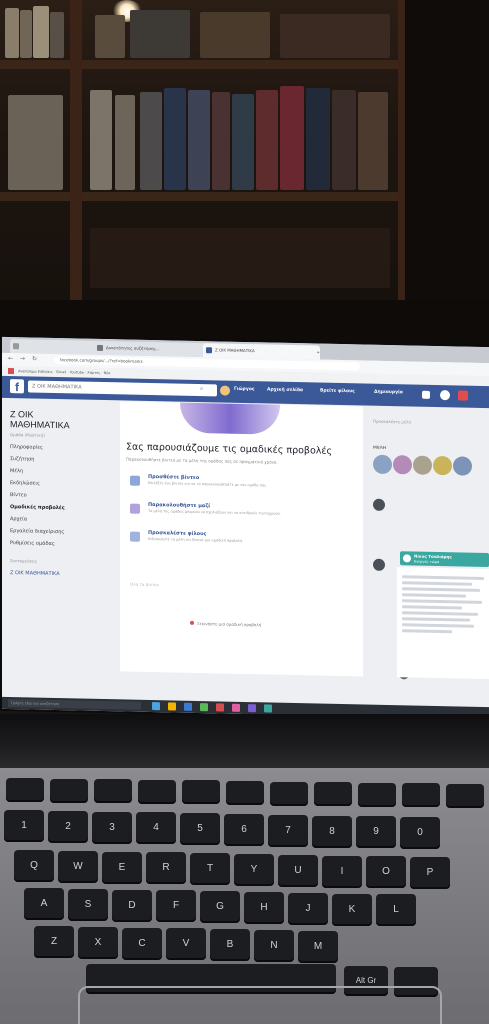 Image resolution: width=489 pixels, height=1024 pixels. Describe the element at coordinates (392, 422) in the screenshot. I see `invite-members-header: Προσκαλέστε μέλη` at that location.